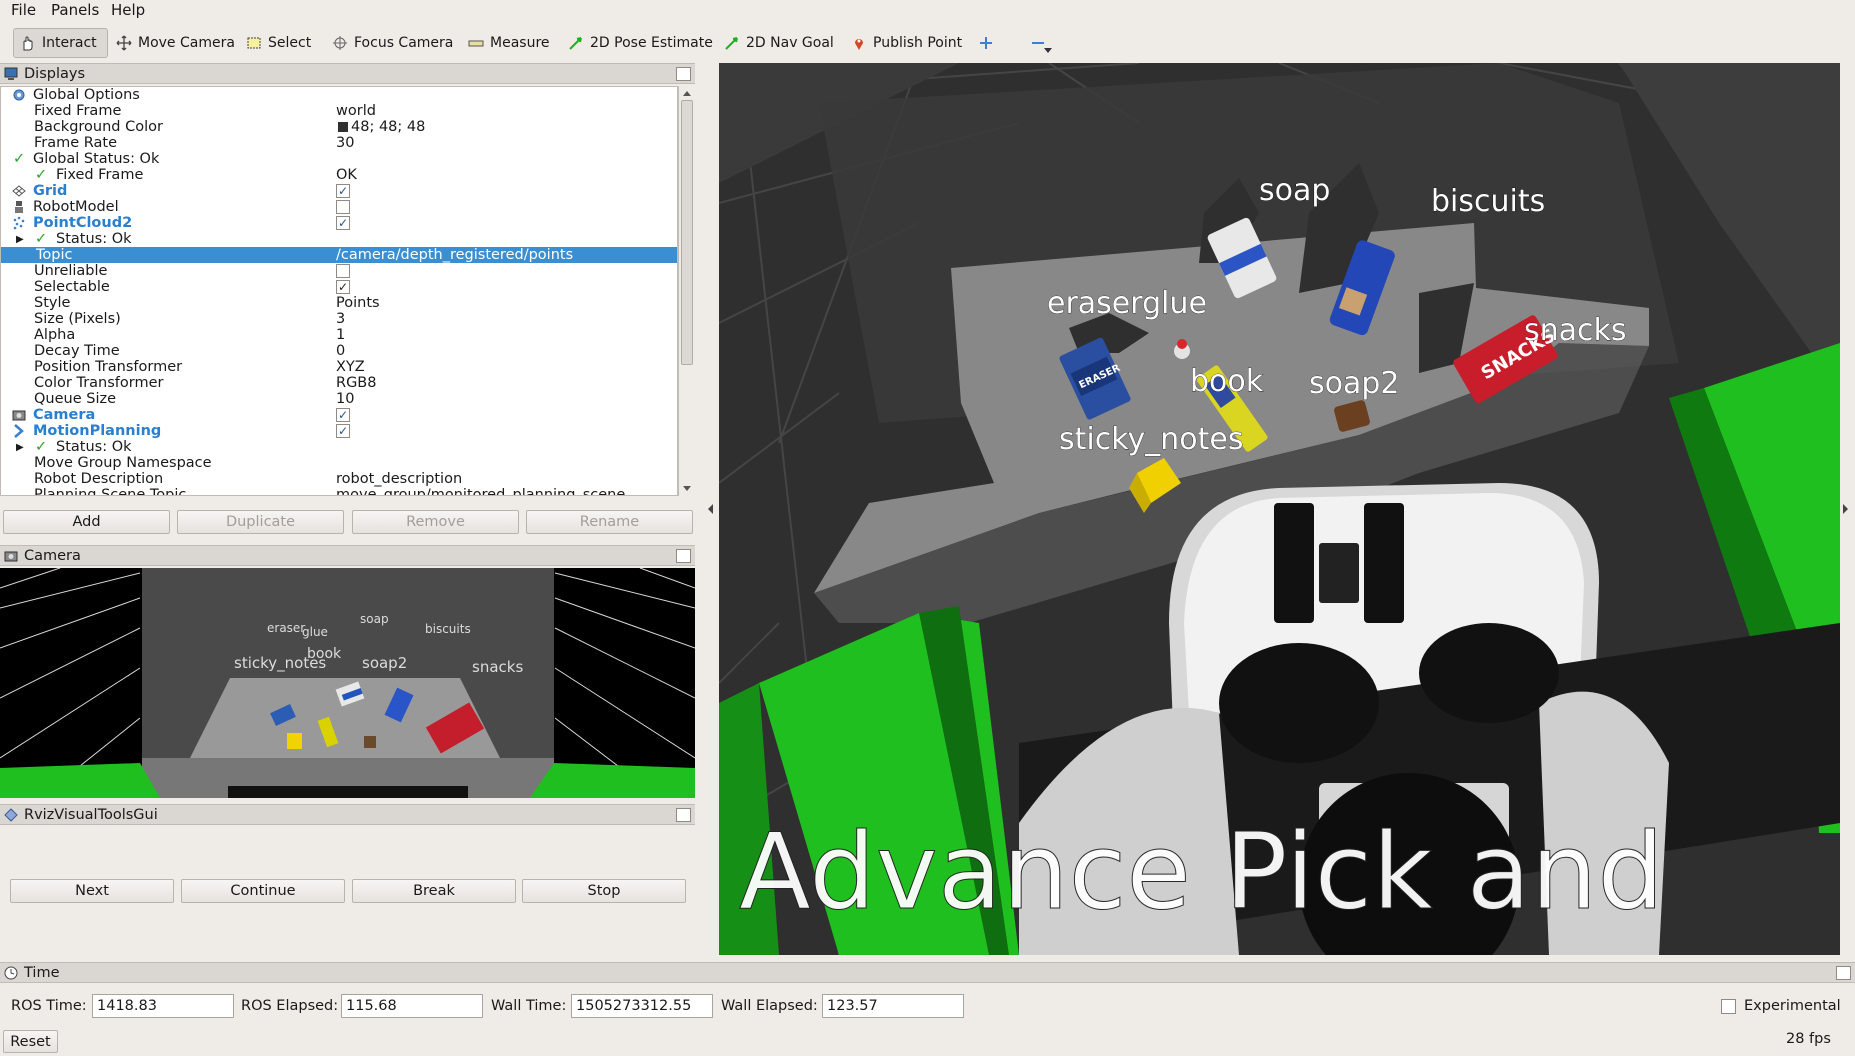 The width and height of the screenshot is (1855, 1056). Describe the element at coordinates (609, 522) in the screenshot. I see `rename-display-button: Rename` at that location.